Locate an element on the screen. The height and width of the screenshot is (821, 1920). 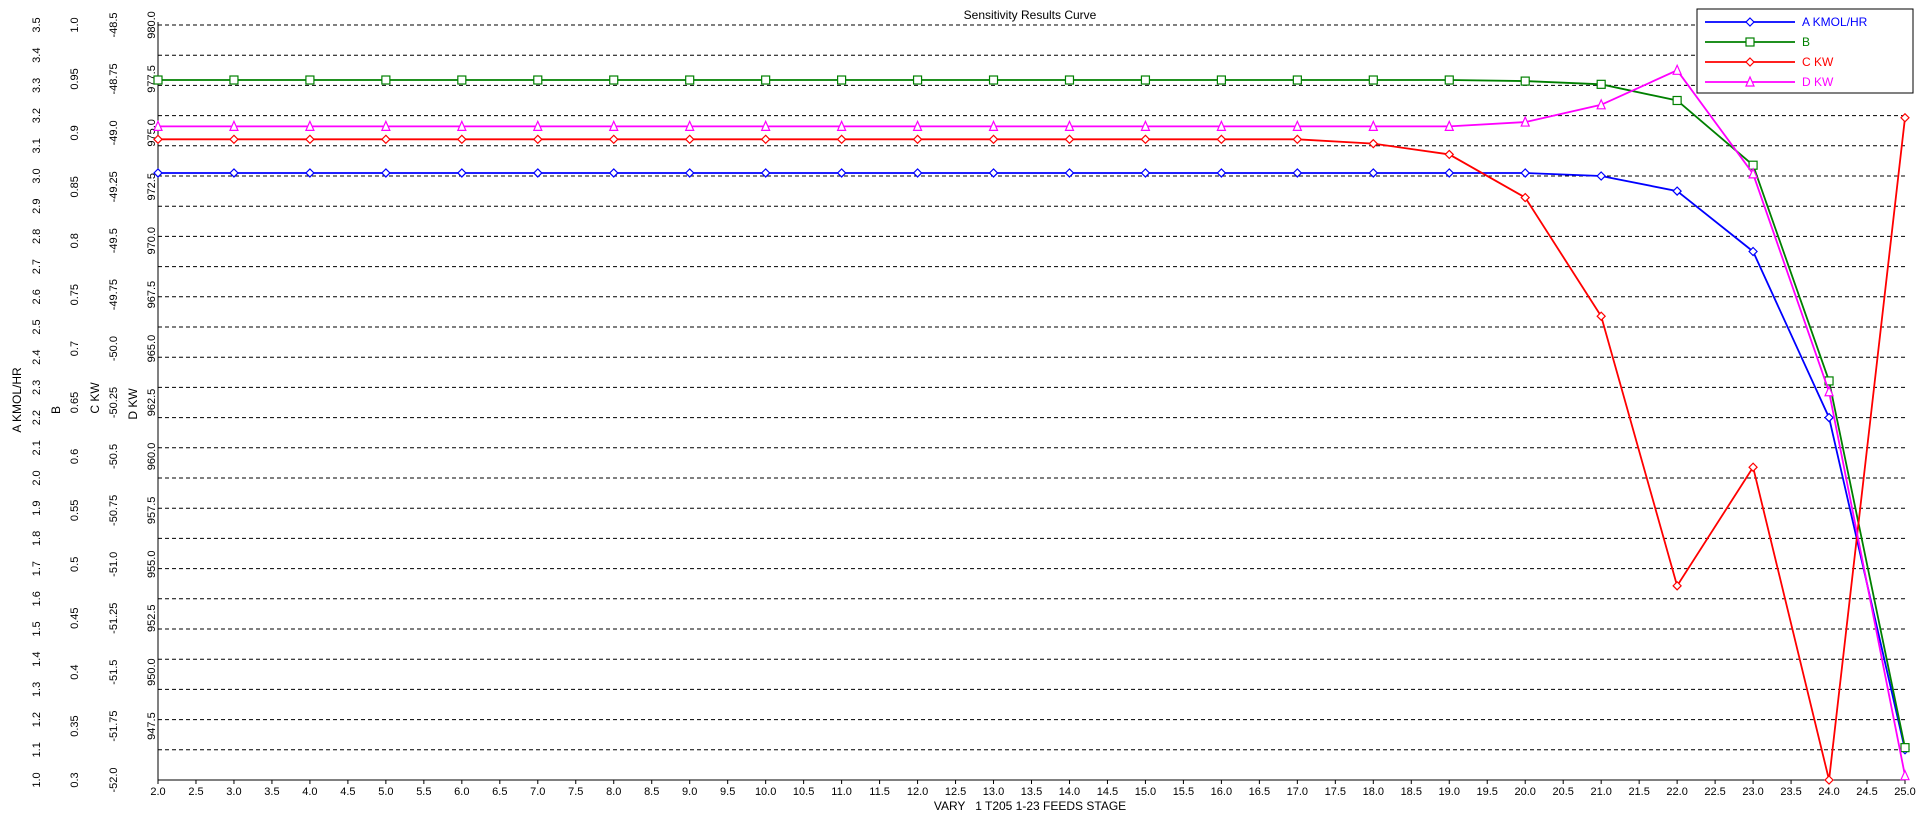
legend-marker is located at coordinates (1750, 42).